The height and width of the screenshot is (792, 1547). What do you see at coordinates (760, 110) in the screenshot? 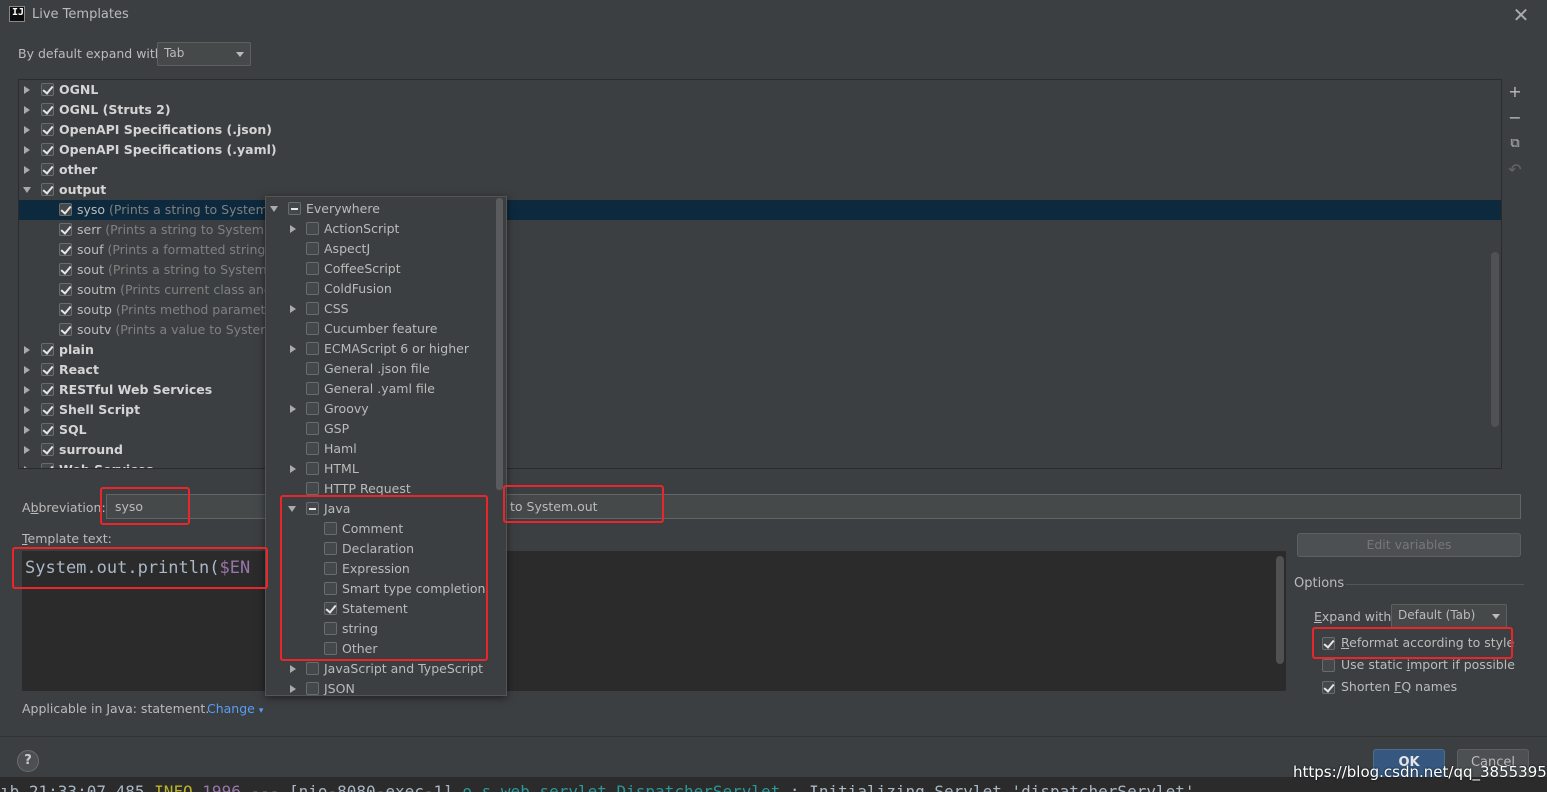
I see `template-group-row: OGNL (Struts 2)` at bounding box center [760, 110].